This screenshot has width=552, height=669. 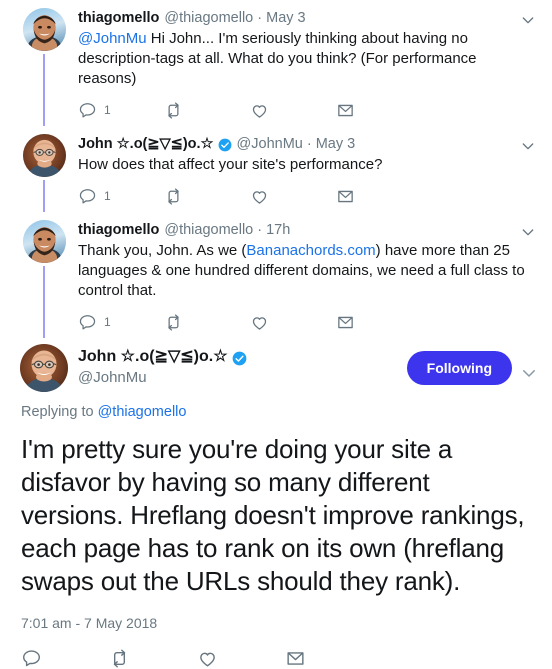 I want to click on mention-link: @JohnMu, so click(x=112, y=38).